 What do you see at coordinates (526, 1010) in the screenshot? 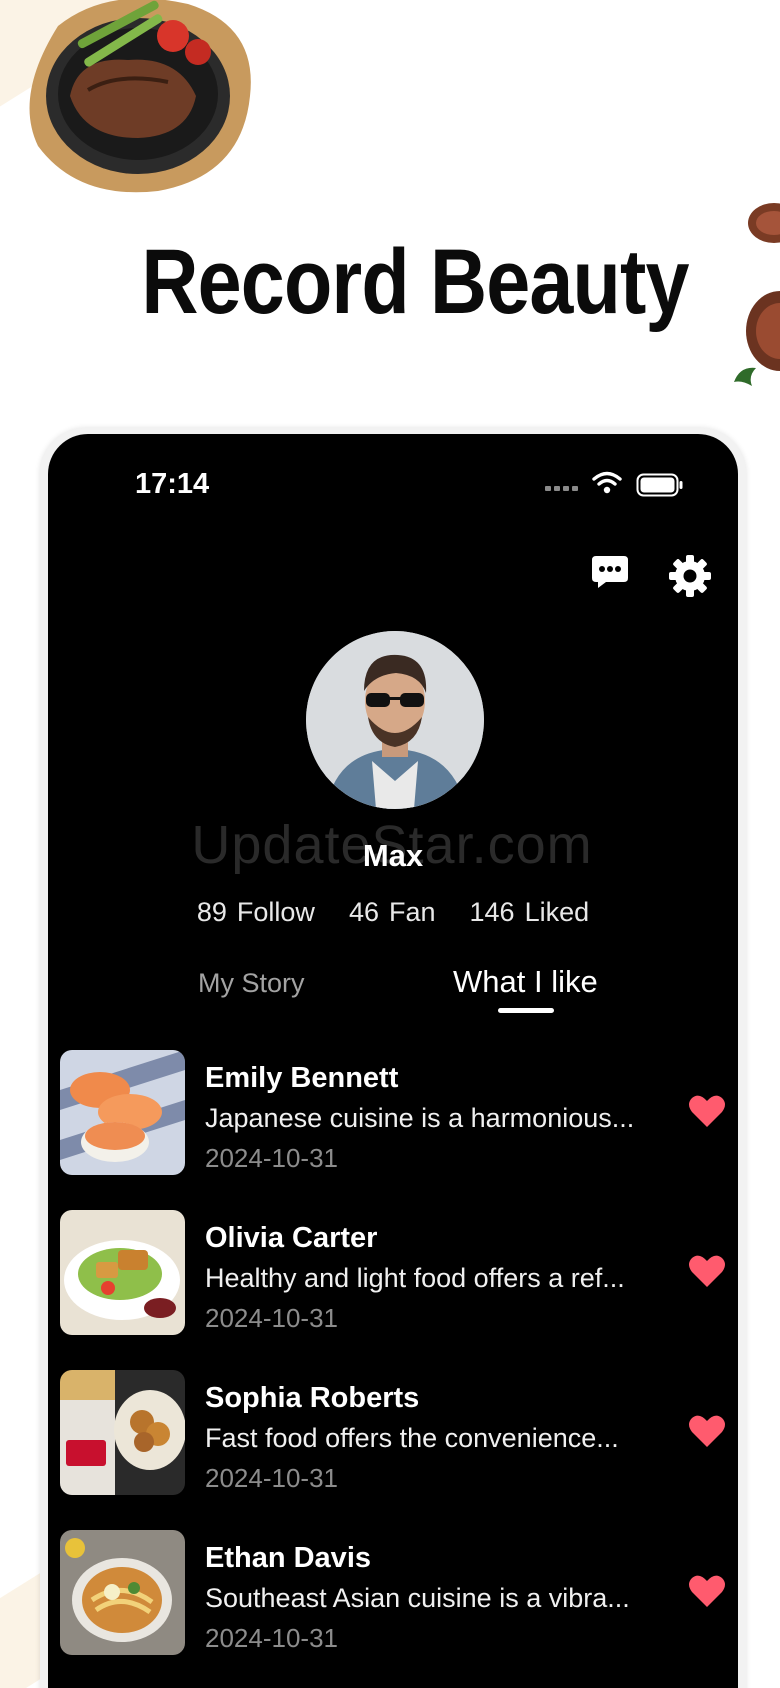
I see `active-tab-indicator` at bounding box center [526, 1010].